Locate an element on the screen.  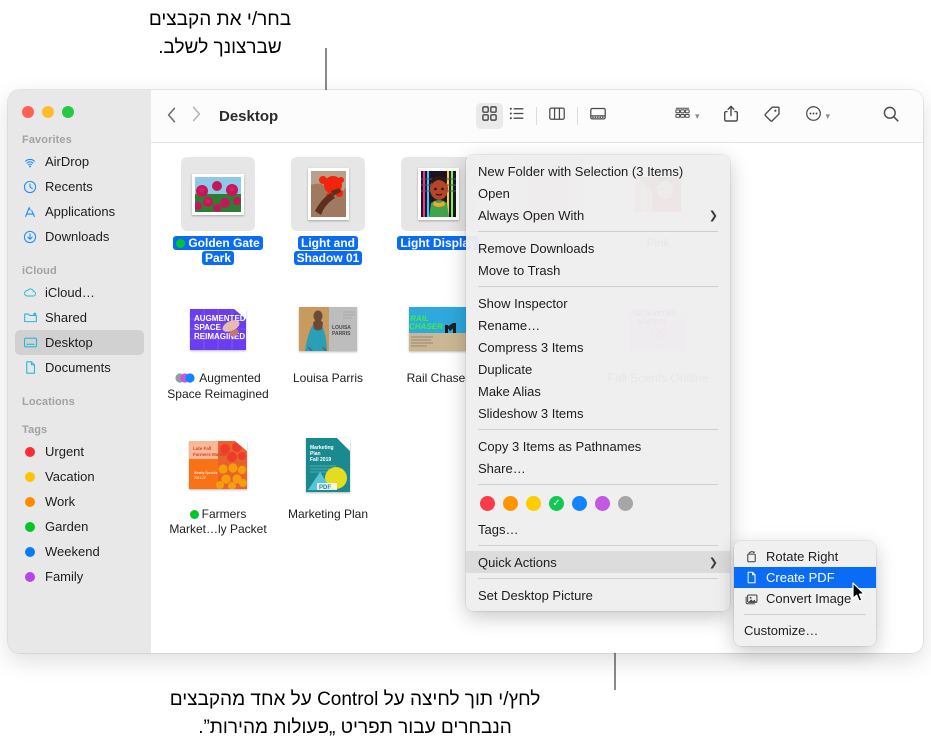
tag-color-yellow is located at coordinates (533, 503).